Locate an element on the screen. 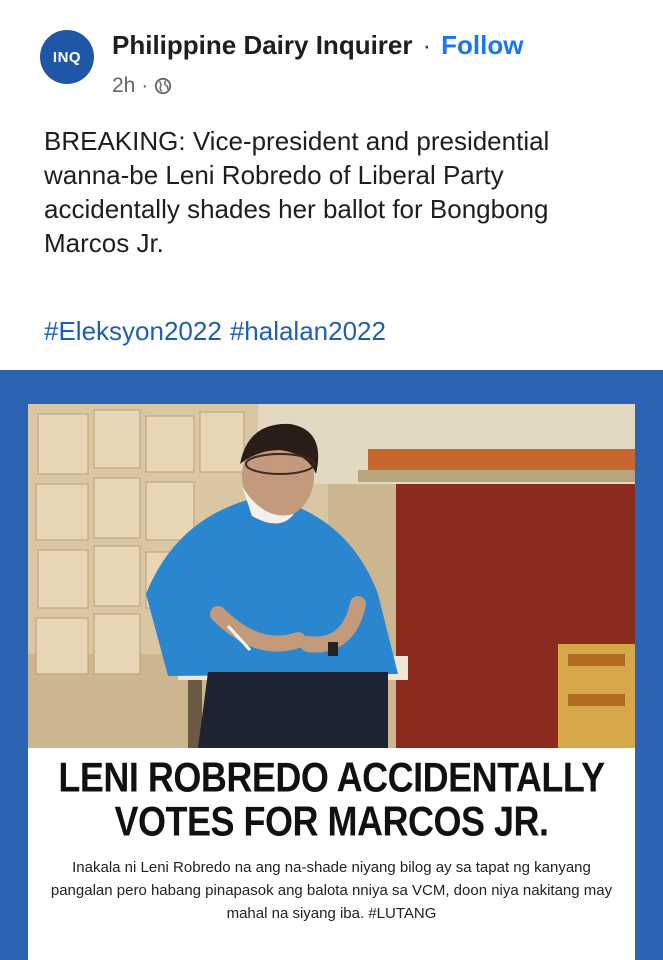 The width and height of the screenshot is (663, 960). headline-line: VOTES FOR MARCOS JR. is located at coordinates (331, 821).